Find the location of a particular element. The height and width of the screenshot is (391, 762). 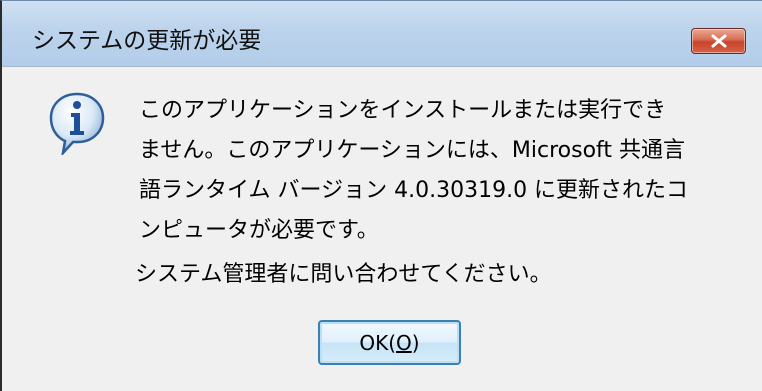

close-button is located at coordinates (718, 41).